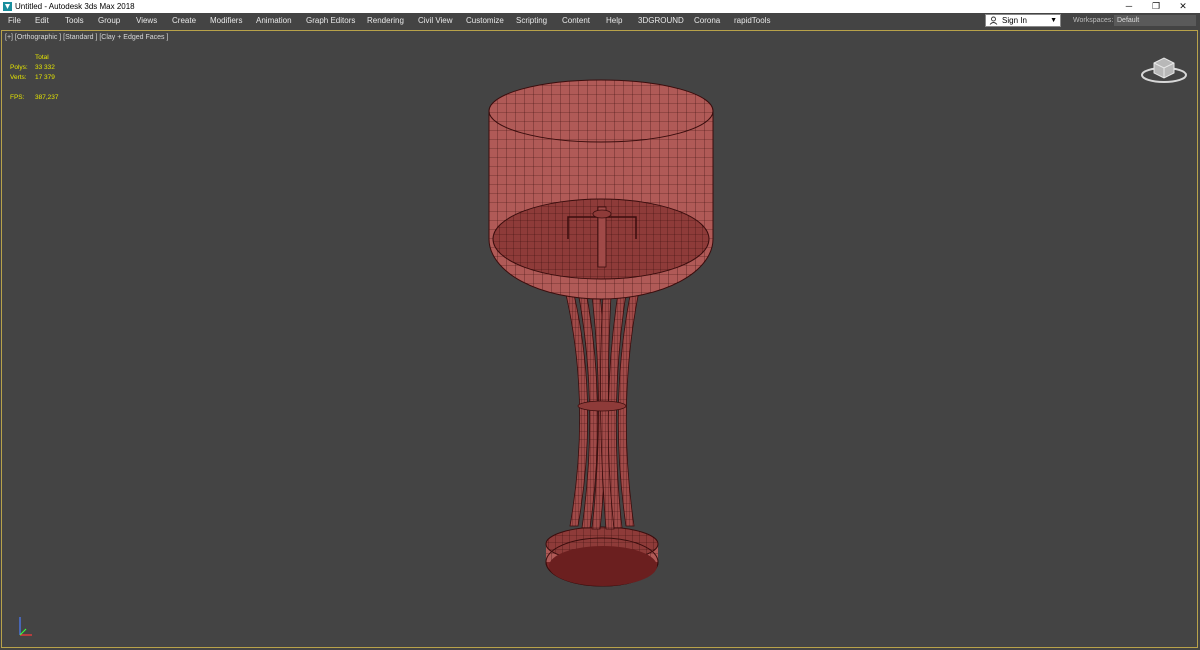  I want to click on sign-in-dropdown: Sign In ▼, so click(1023, 20).